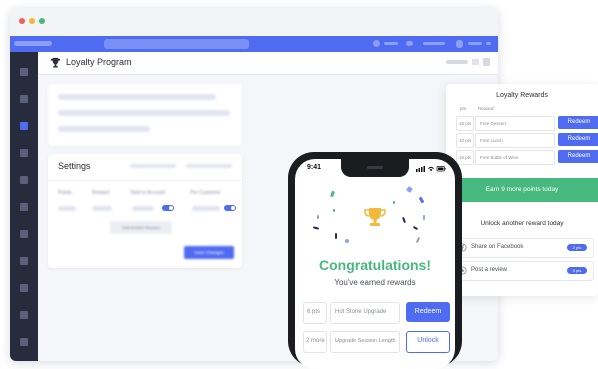 This screenshot has height=369, width=598. I want to click on status-time: 9:41, so click(314, 167).